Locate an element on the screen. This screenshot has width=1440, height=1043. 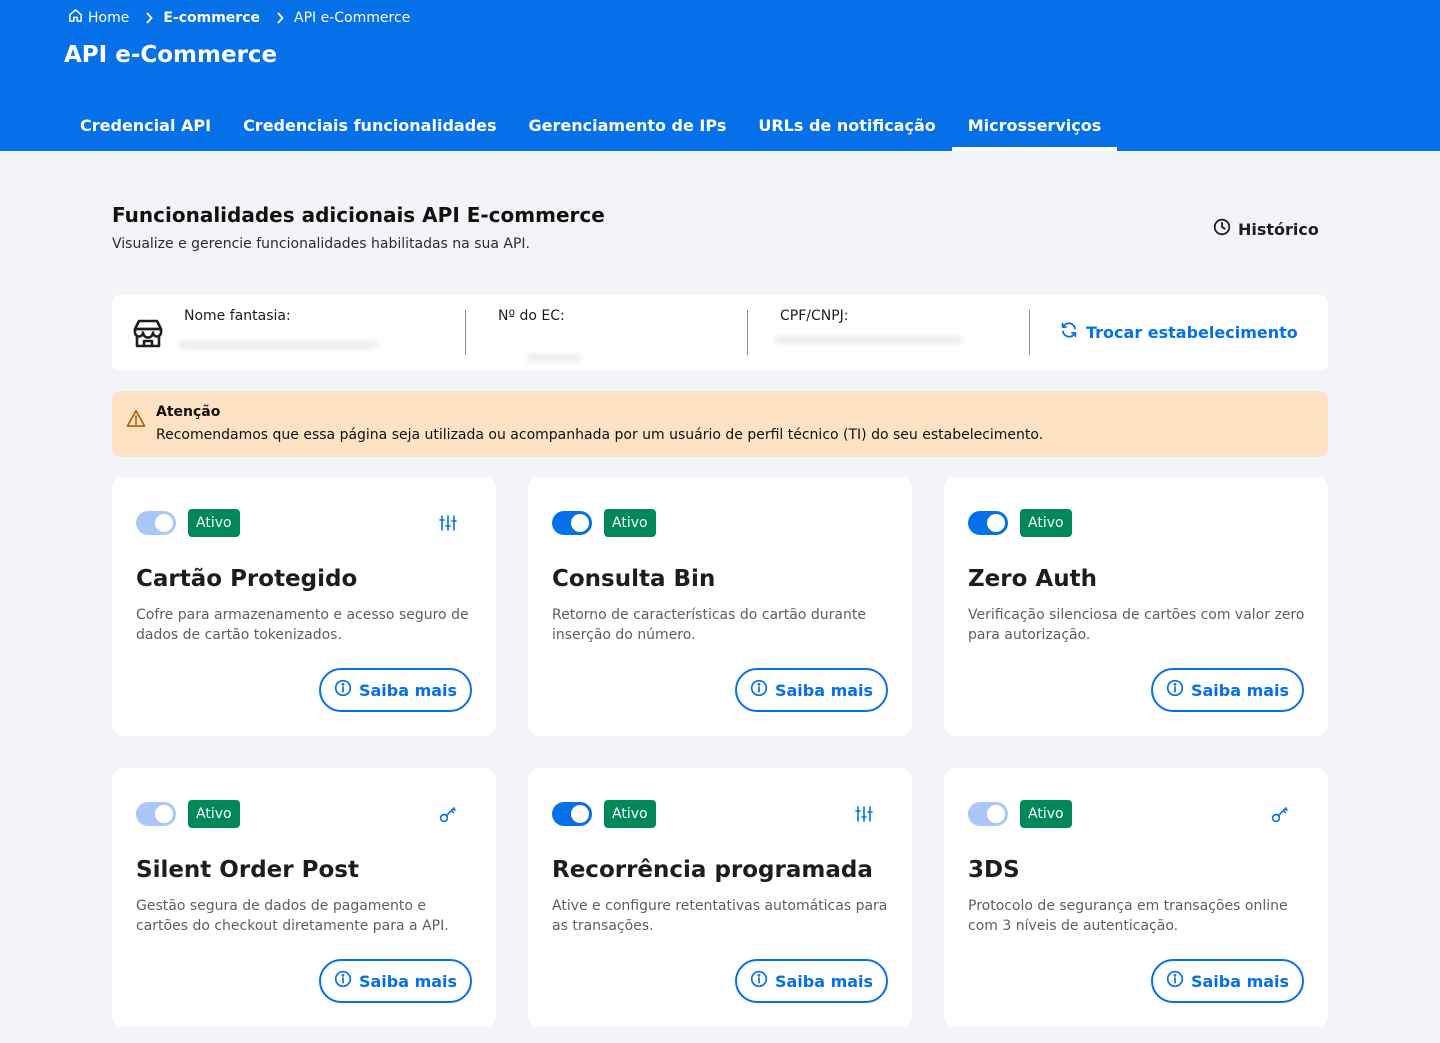
breadcrumb: Home E-commerce API e-Commerce is located at coordinates (239, 17).